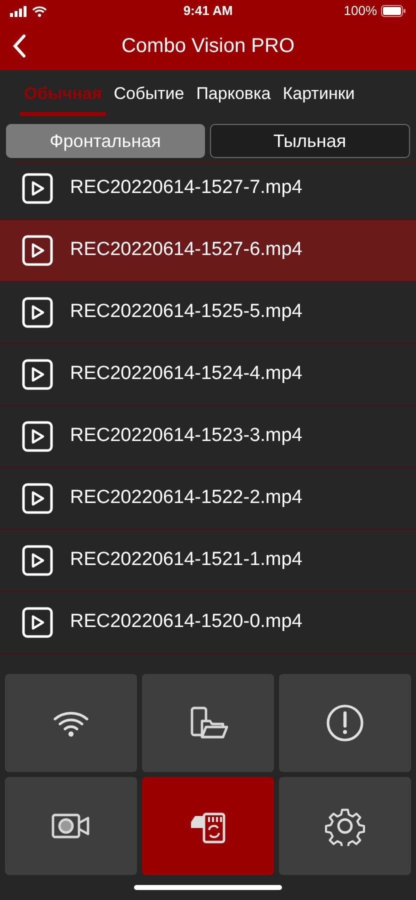 This screenshot has height=900, width=416. Describe the element at coordinates (186, 188) in the screenshot. I see `file-name: REC20220614-1527-7.mp4` at that location.